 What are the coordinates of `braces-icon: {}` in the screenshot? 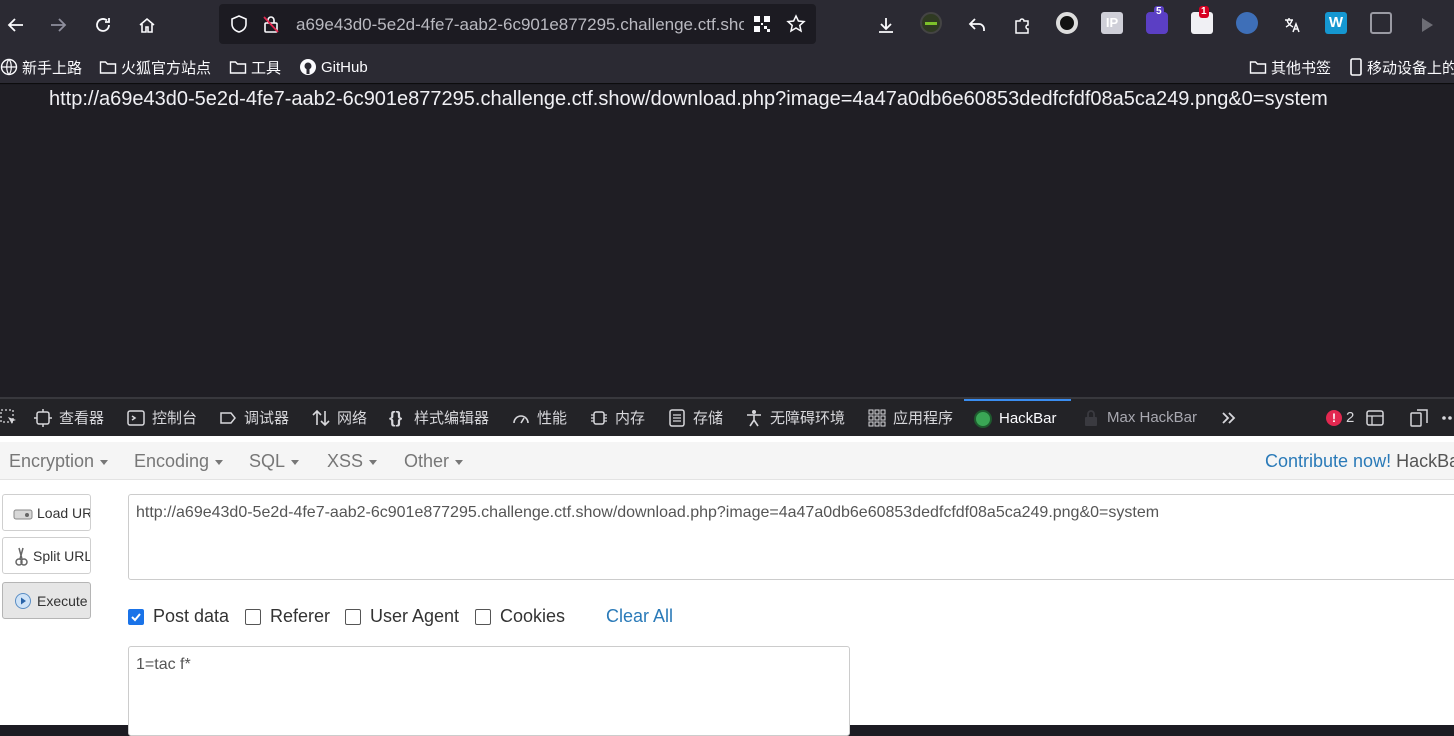 It's located at (396, 417).